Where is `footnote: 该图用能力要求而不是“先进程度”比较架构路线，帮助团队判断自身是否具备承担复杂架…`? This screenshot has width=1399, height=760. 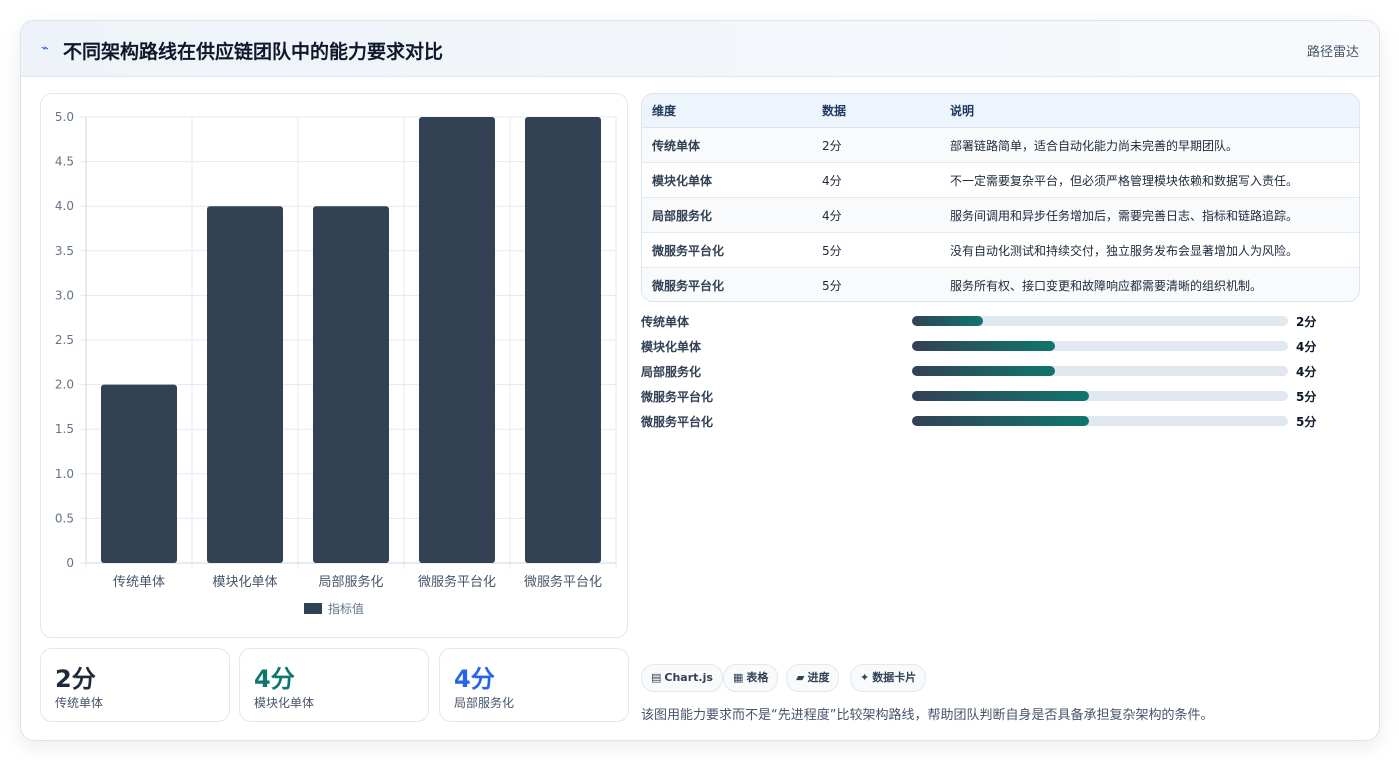 footnote: 该图用能力要求而不是“先进程度”比较架构路线，帮助团队判断自身是否具备承担复杂架… is located at coordinates (927, 715).